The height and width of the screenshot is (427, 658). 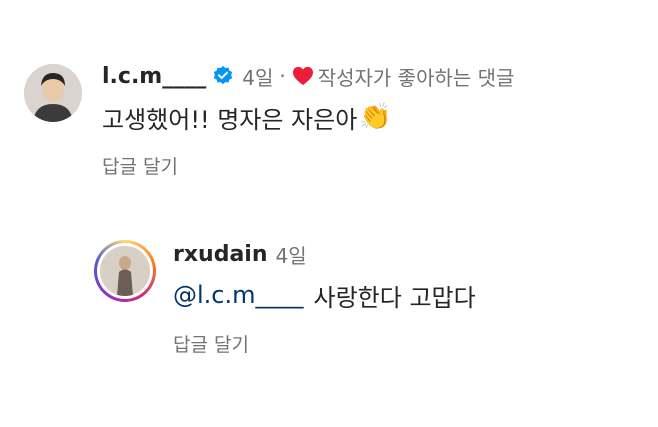 I want to click on heart-icon, so click(x=302, y=76).